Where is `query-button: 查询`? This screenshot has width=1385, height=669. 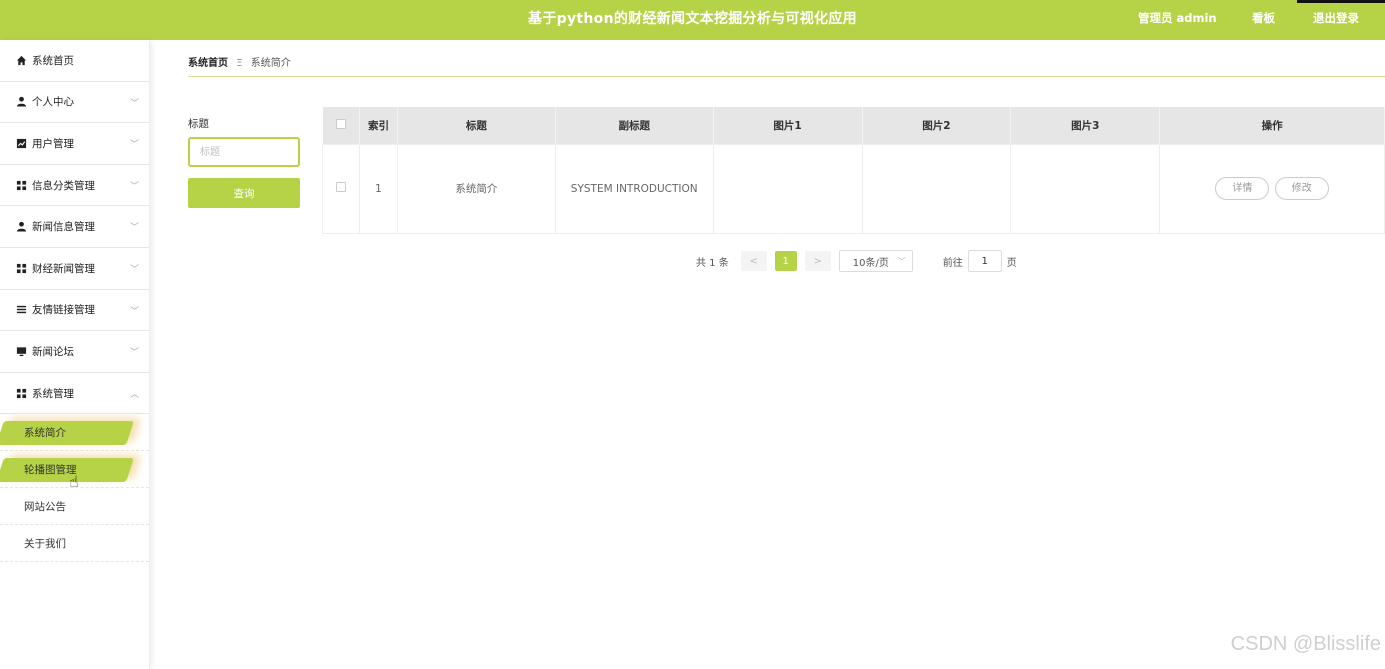
query-button: 查询 is located at coordinates (244, 193).